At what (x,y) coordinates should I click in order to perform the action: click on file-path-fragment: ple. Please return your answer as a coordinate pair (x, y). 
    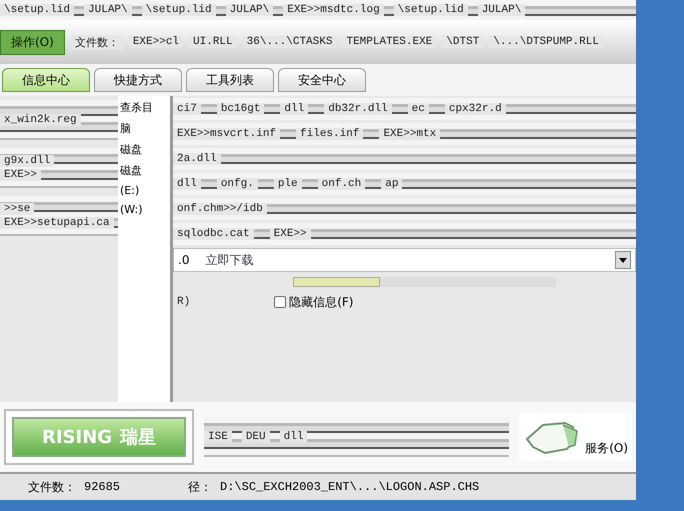
    Looking at the image, I should click on (288, 184).